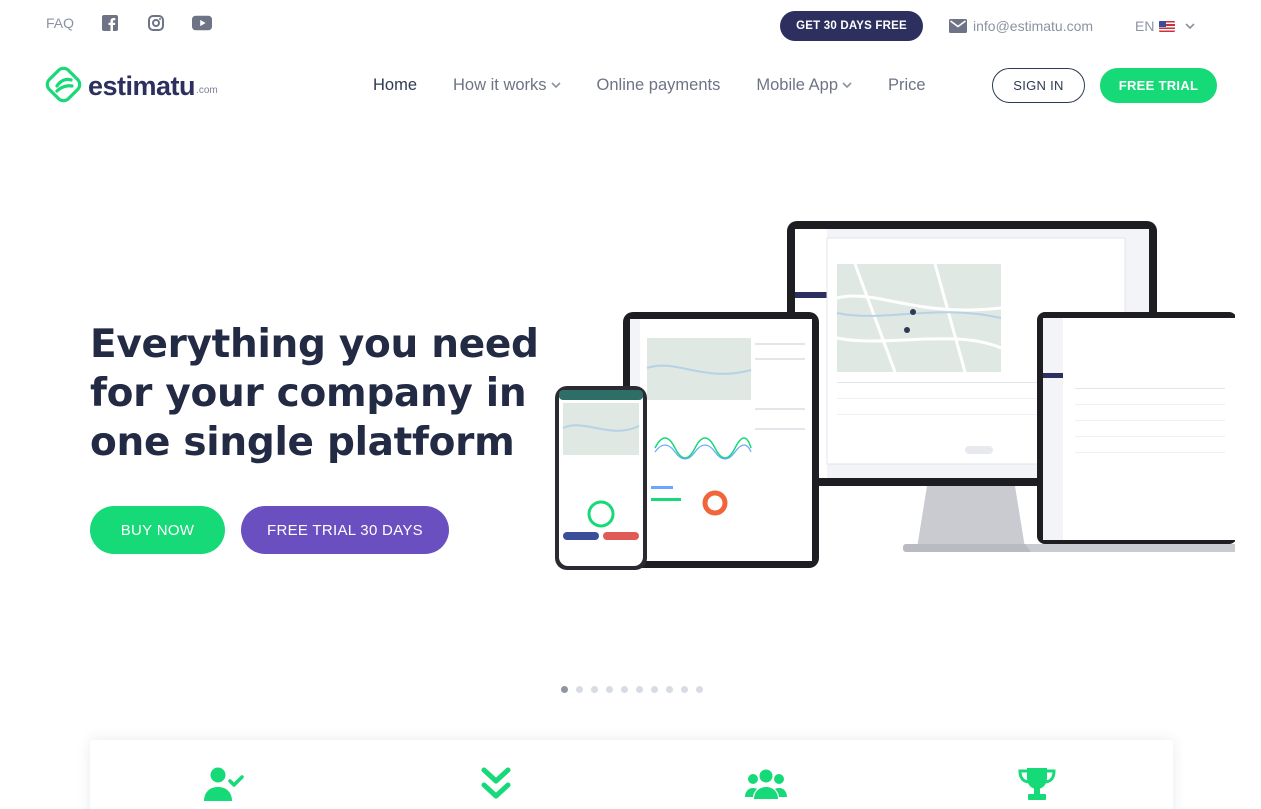 This screenshot has width=1261, height=809. What do you see at coordinates (659, 85) in the screenshot?
I see `nav-item-online-payments: Online payments` at bounding box center [659, 85].